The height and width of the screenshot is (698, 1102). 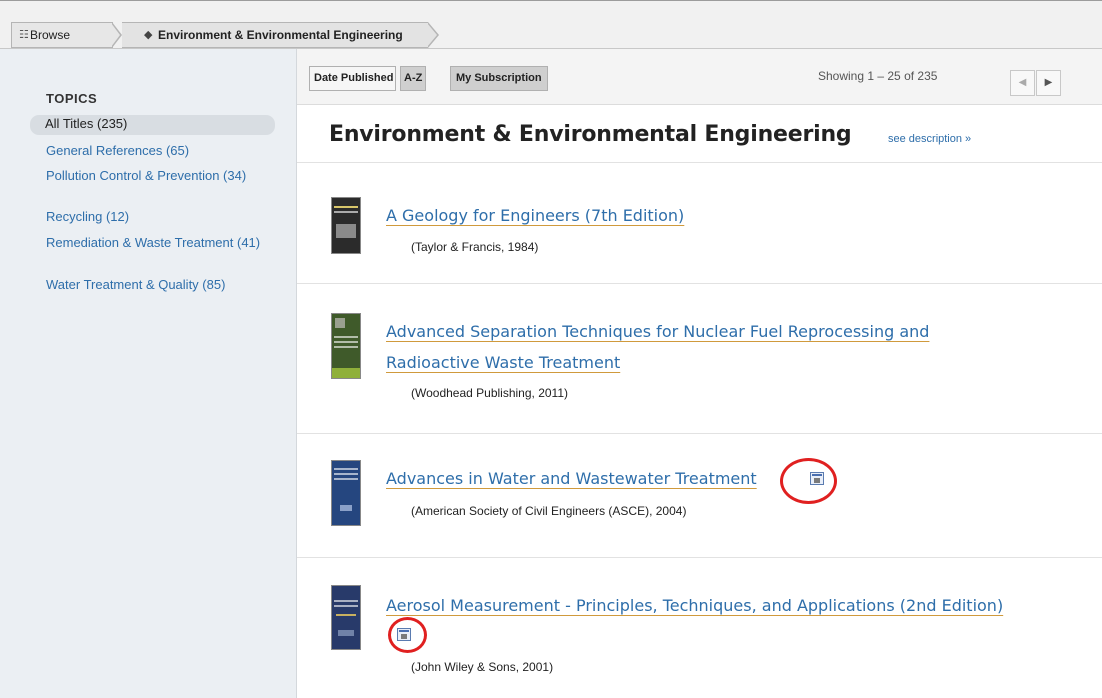 I want to click on breadcrumb-separator-fill, so click(x=115, y=35).